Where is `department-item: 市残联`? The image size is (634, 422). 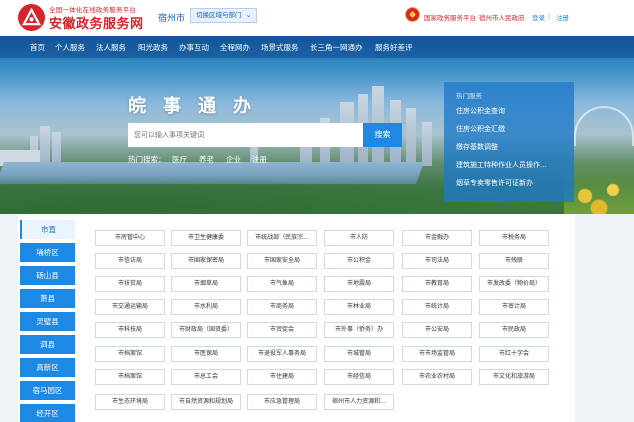 department-item: 市残联 is located at coordinates (514, 261).